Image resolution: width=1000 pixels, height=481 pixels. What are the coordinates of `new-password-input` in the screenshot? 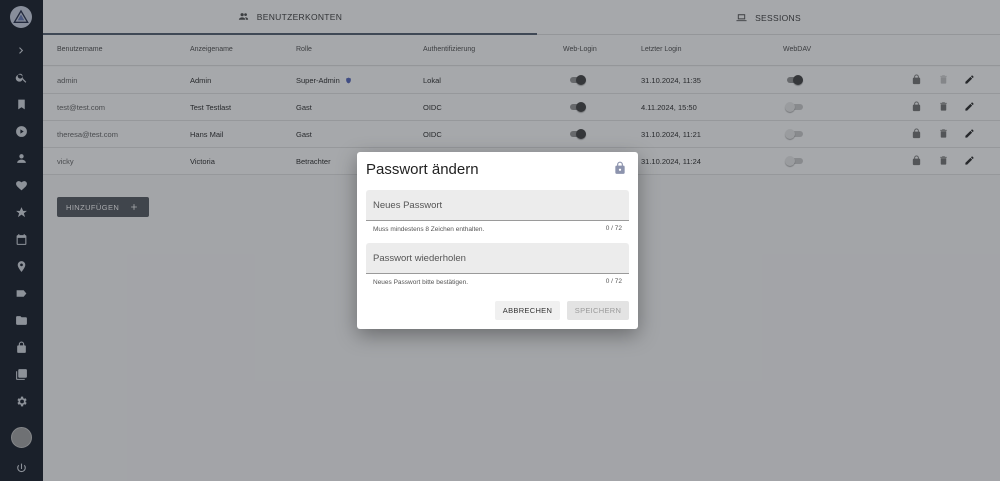 It's located at (497, 205).